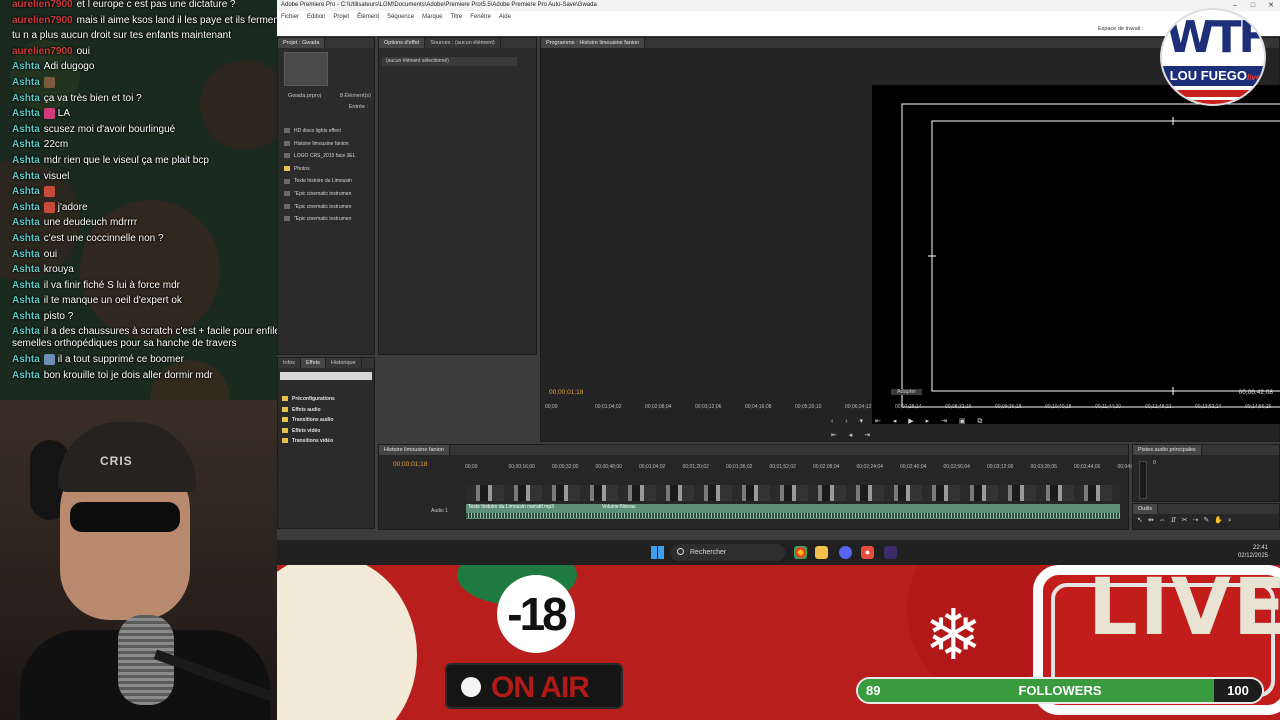 The width and height of the screenshot is (1280, 720). Describe the element at coordinates (318, 181) in the screenshot. I see `project-item: Texte histoire du Limousin` at that location.